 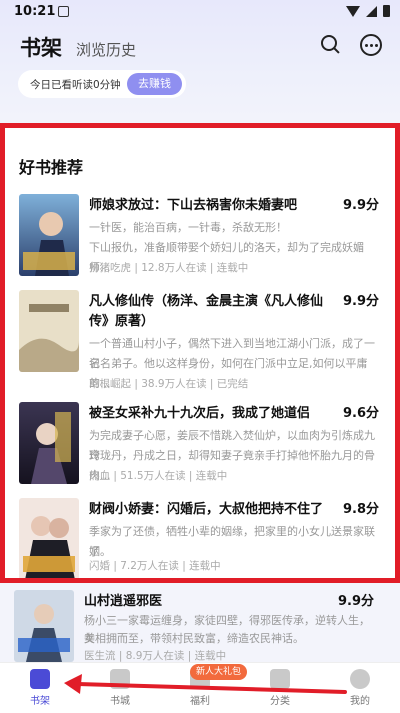 I want to click on status-time: 10:21, so click(x=35, y=11).